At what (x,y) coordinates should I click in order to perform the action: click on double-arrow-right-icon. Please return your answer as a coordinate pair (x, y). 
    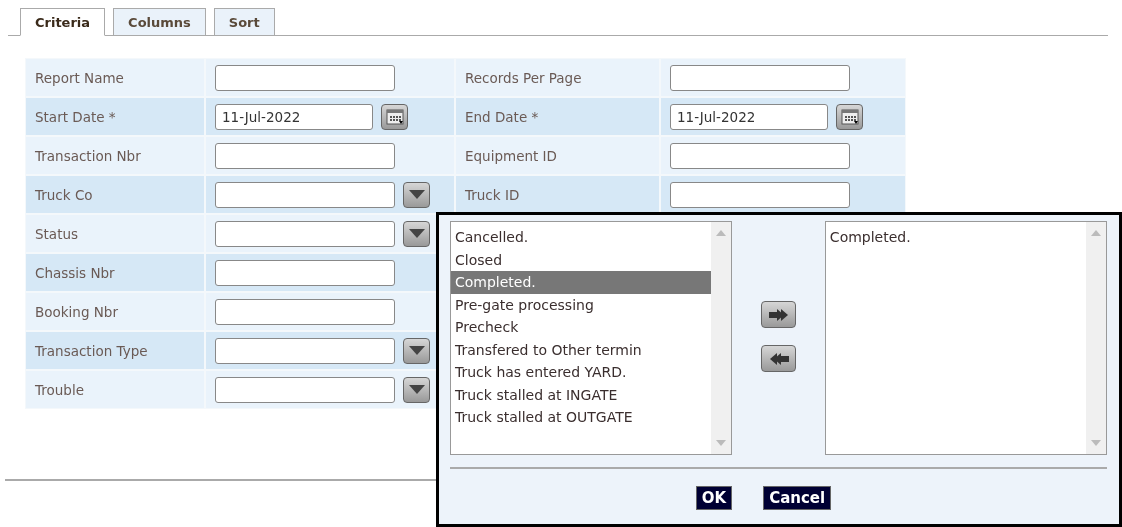
    Looking at the image, I should click on (778, 314).